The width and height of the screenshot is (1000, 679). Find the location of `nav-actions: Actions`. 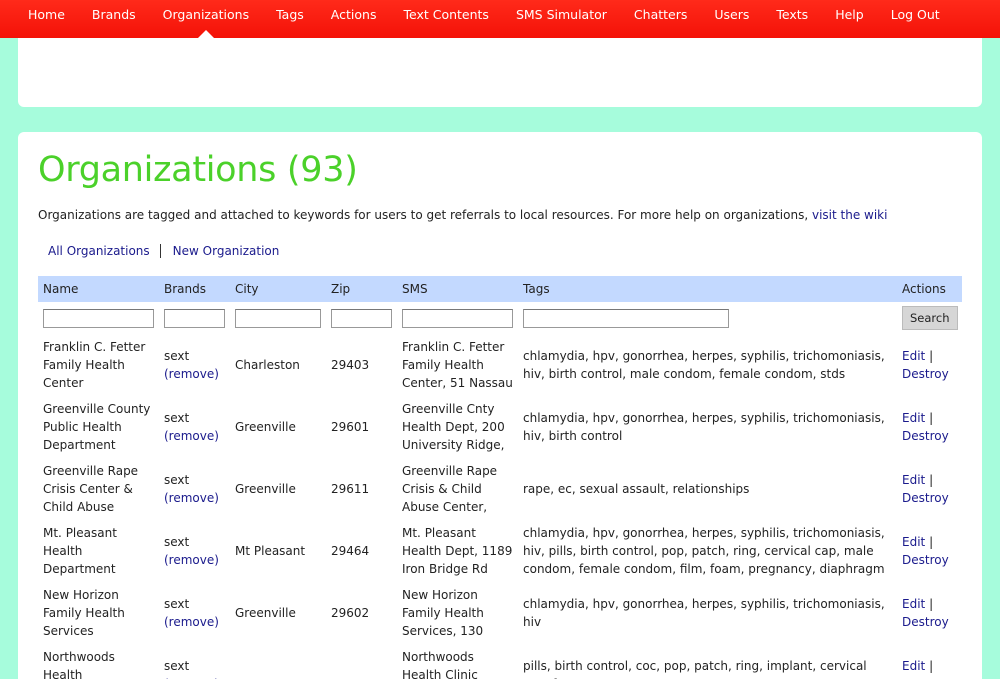

nav-actions: Actions is located at coordinates (354, 15).